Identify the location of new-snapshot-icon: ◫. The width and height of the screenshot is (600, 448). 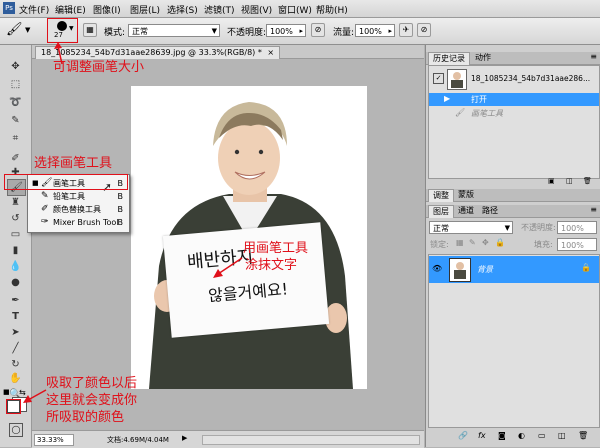
(569, 181).